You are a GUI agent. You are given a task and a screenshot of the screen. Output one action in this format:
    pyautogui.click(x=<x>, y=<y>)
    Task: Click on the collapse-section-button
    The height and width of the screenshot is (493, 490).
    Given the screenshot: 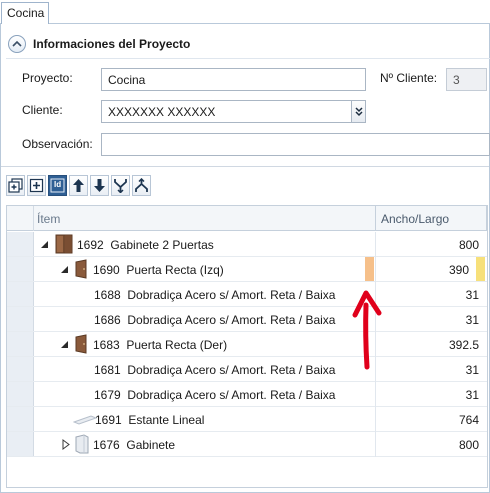 What is the action you would take?
    pyautogui.click(x=17, y=44)
    